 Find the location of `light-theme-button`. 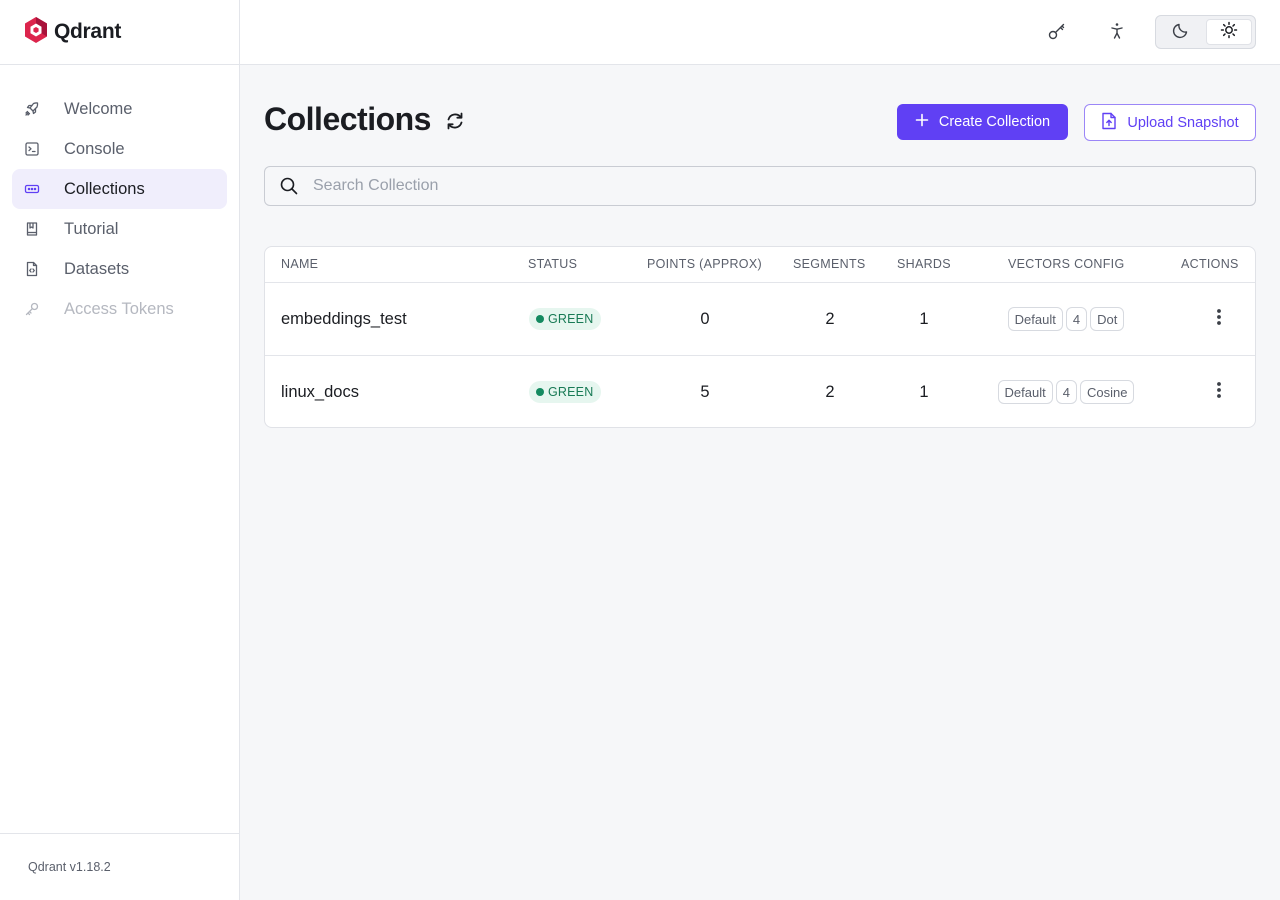

light-theme-button is located at coordinates (1229, 32).